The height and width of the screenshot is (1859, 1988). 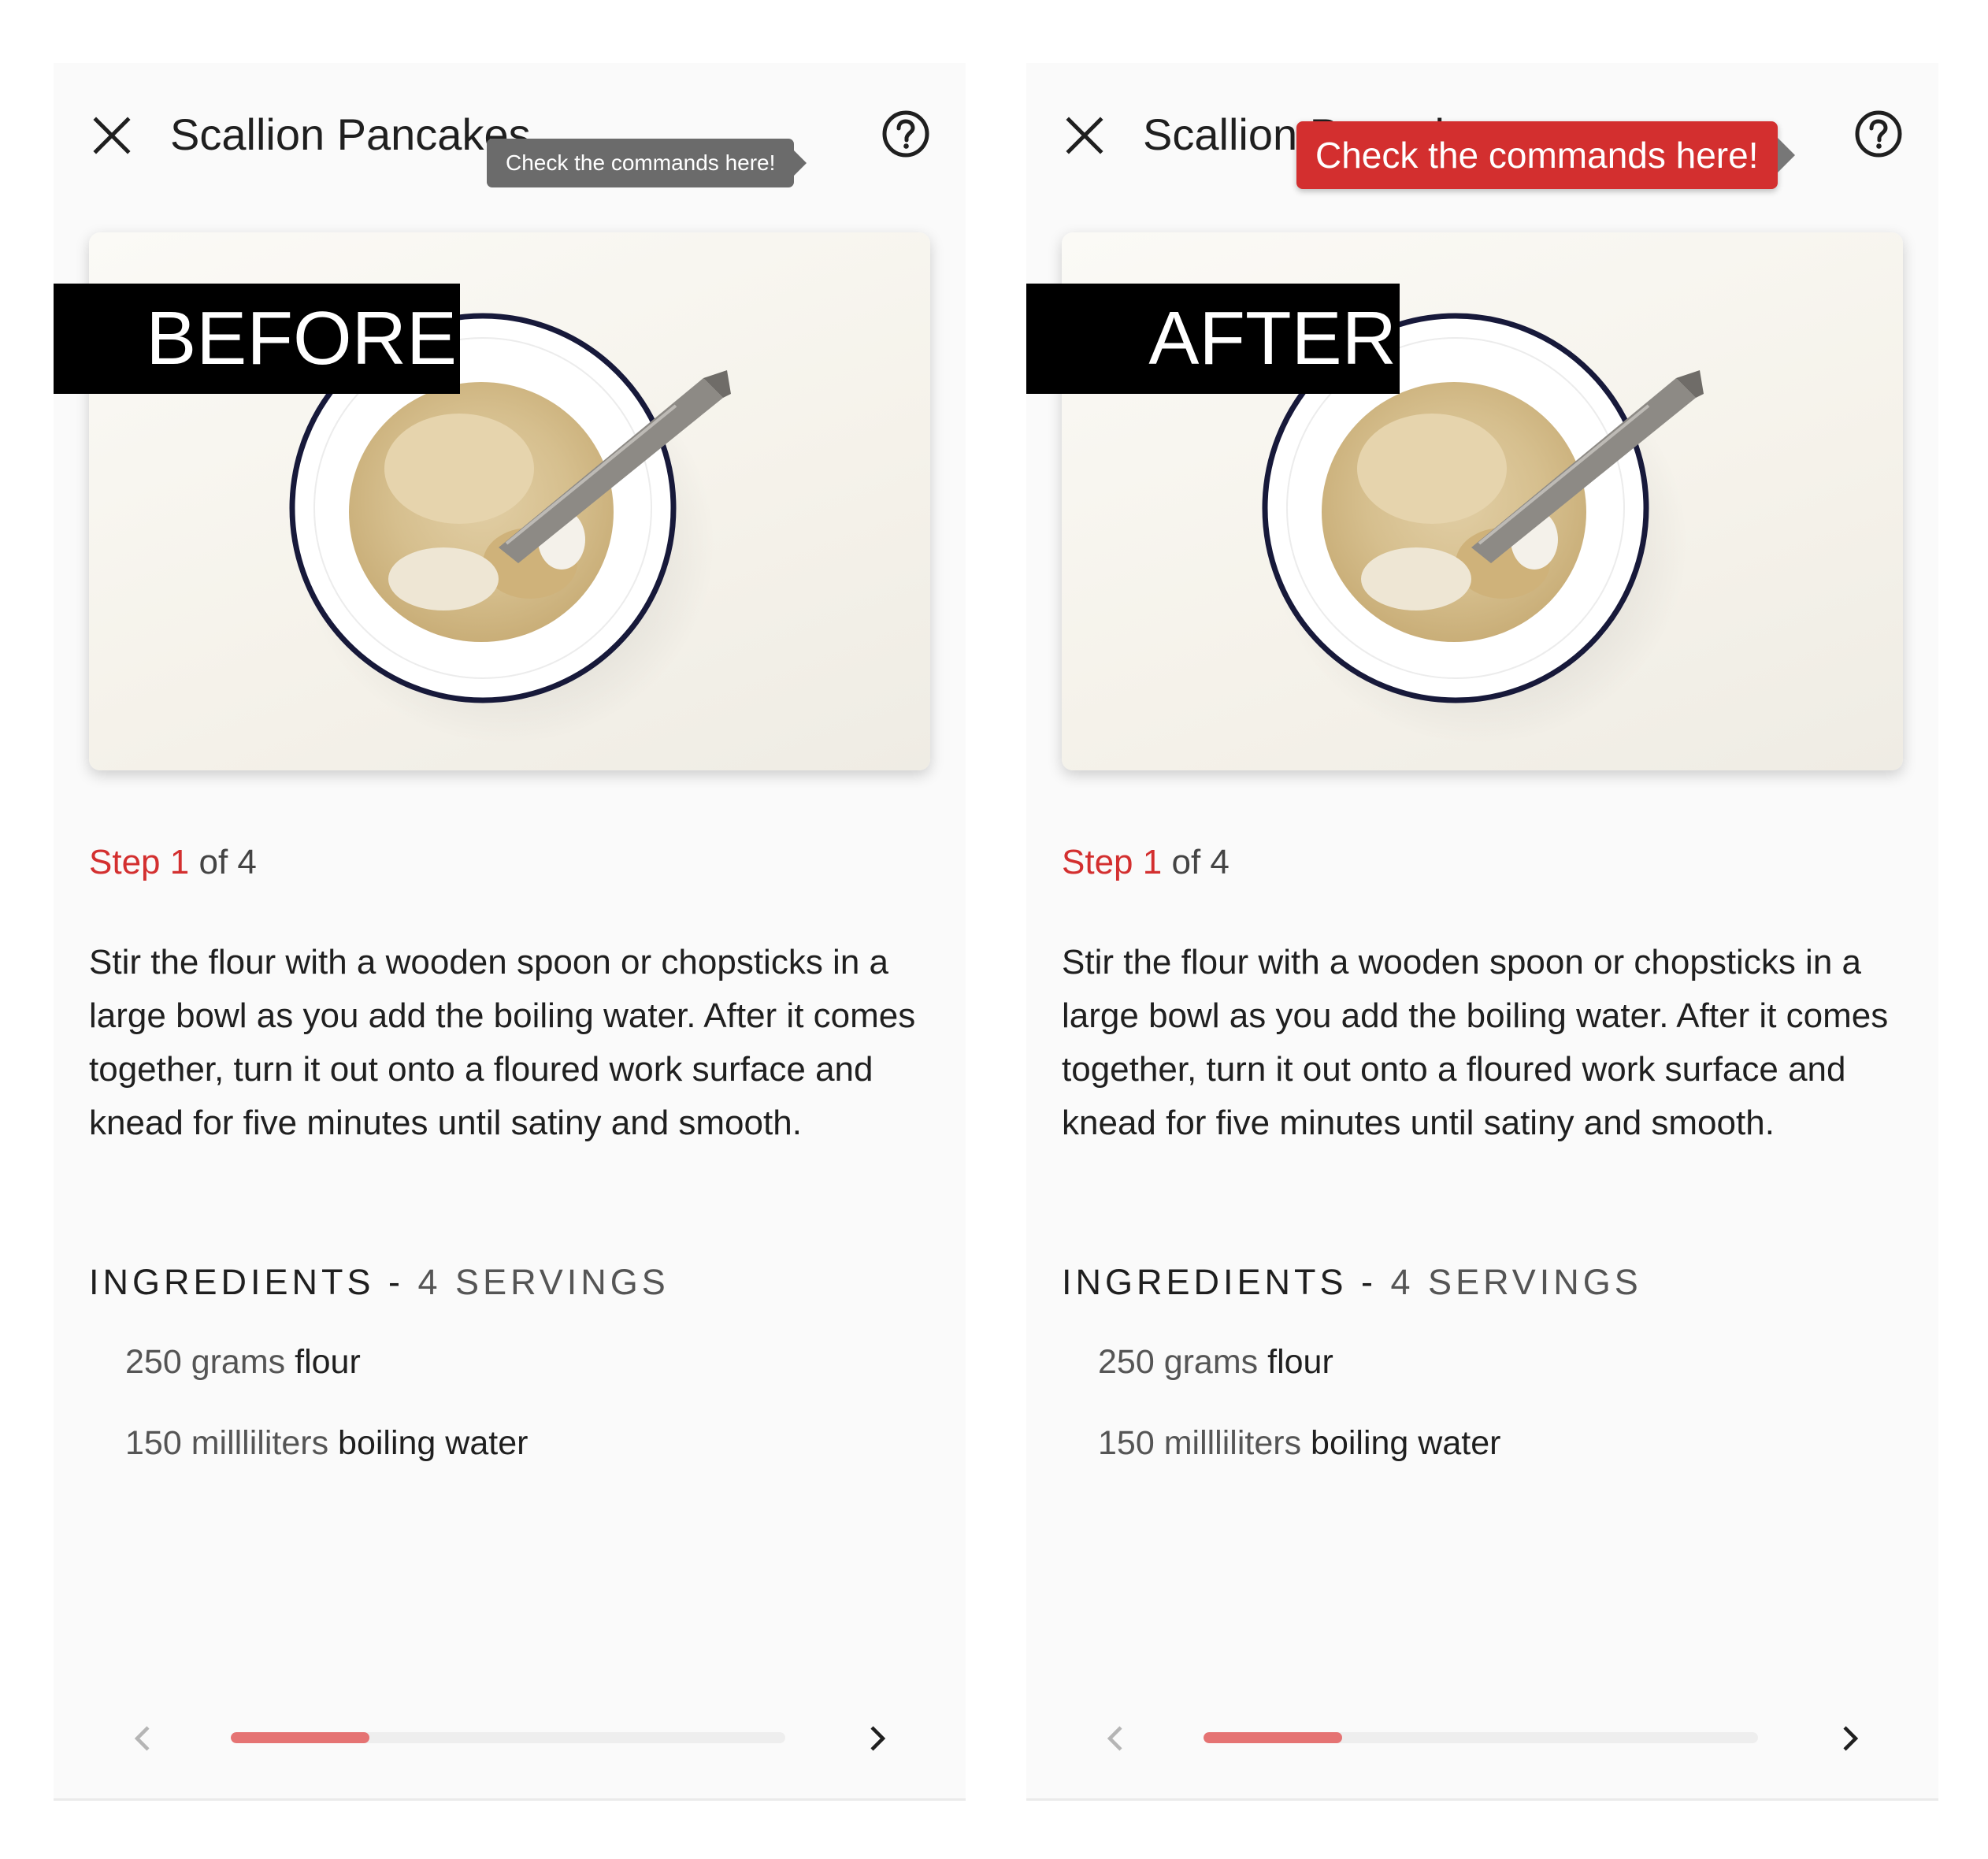 What do you see at coordinates (350, 134) in the screenshot?
I see `recipe-title: Scallion Pancakes` at bounding box center [350, 134].